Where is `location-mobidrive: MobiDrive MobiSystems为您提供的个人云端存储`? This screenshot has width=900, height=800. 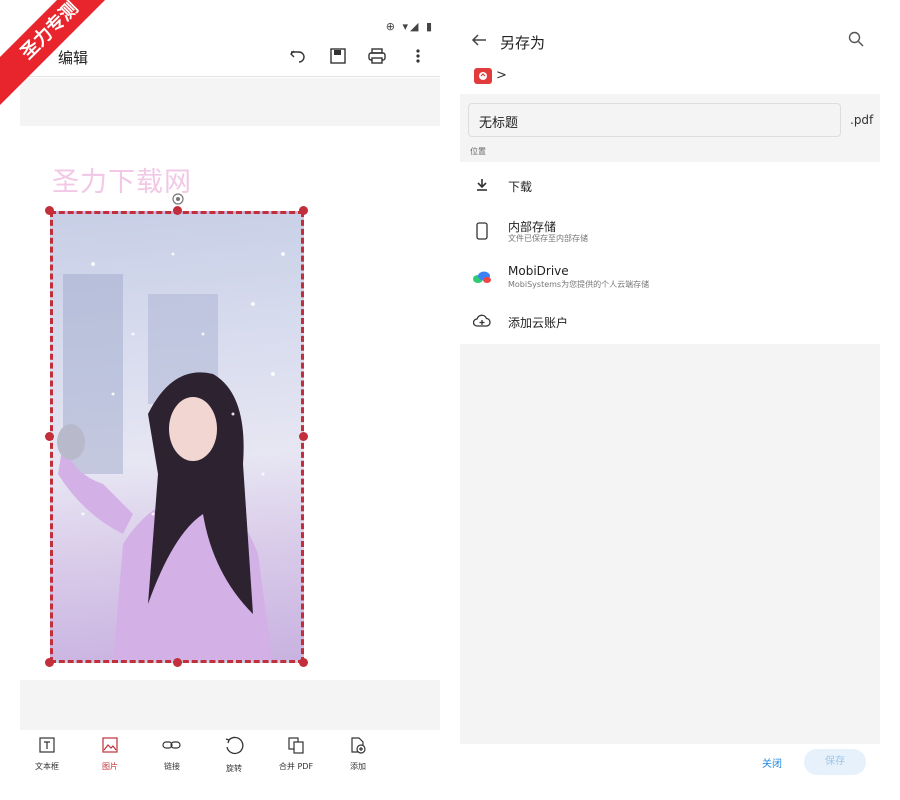 location-mobidrive: MobiDrive MobiSystems为您提供的个人云端存储 is located at coordinates (670, 278).